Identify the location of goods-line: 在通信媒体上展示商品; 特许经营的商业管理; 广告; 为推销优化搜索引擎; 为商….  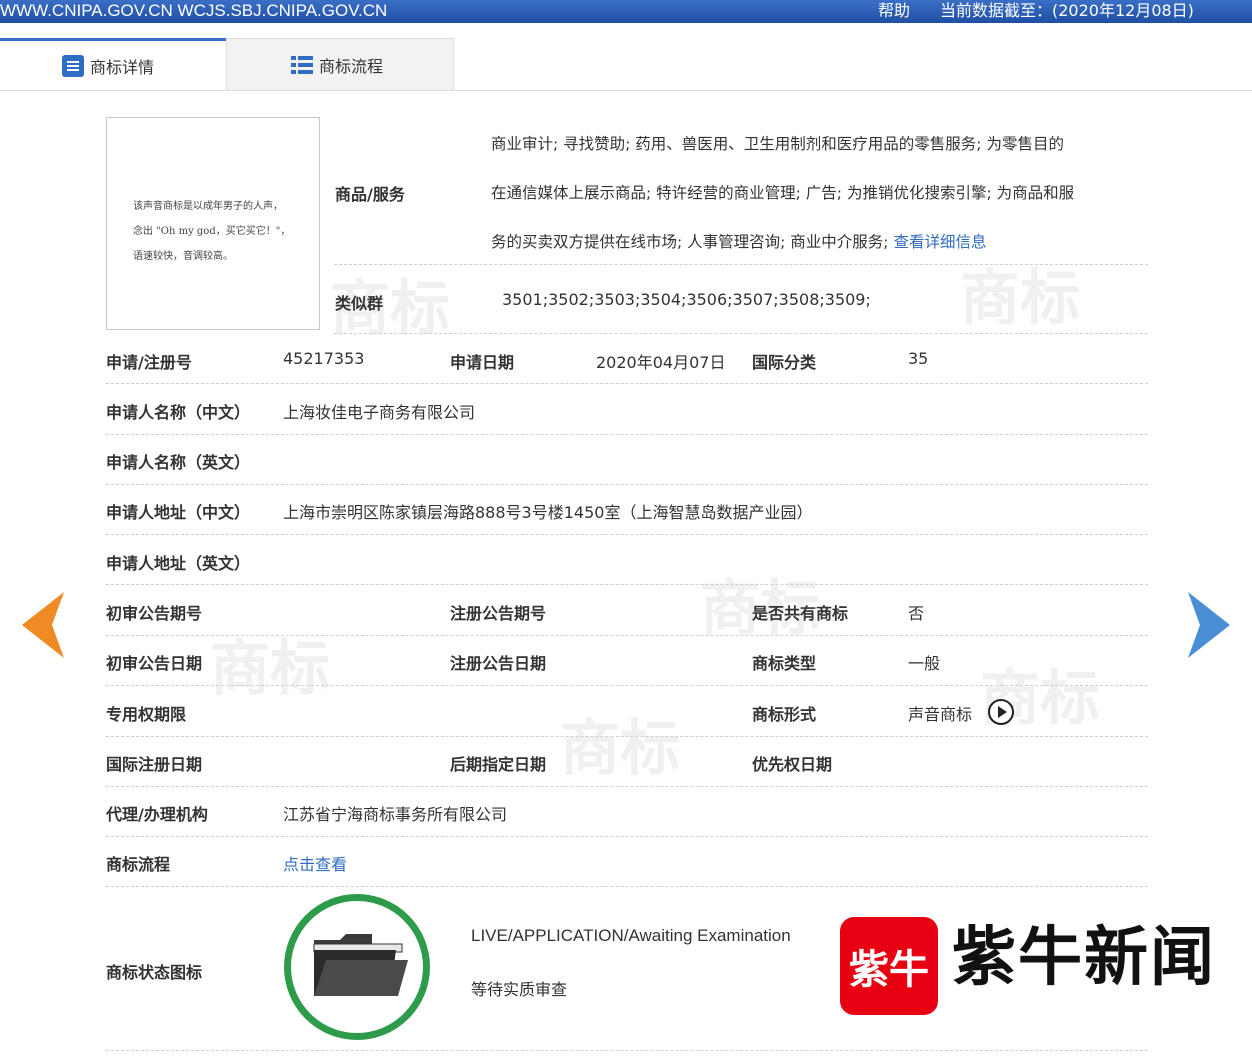
(783, 193).